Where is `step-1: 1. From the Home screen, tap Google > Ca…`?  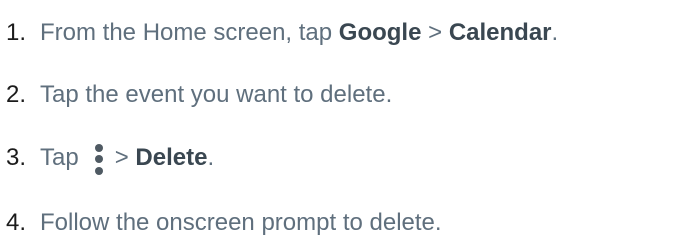
step-1: 1. From the Home screen, tap Google > Ca… is located at coordinates (279, 33).